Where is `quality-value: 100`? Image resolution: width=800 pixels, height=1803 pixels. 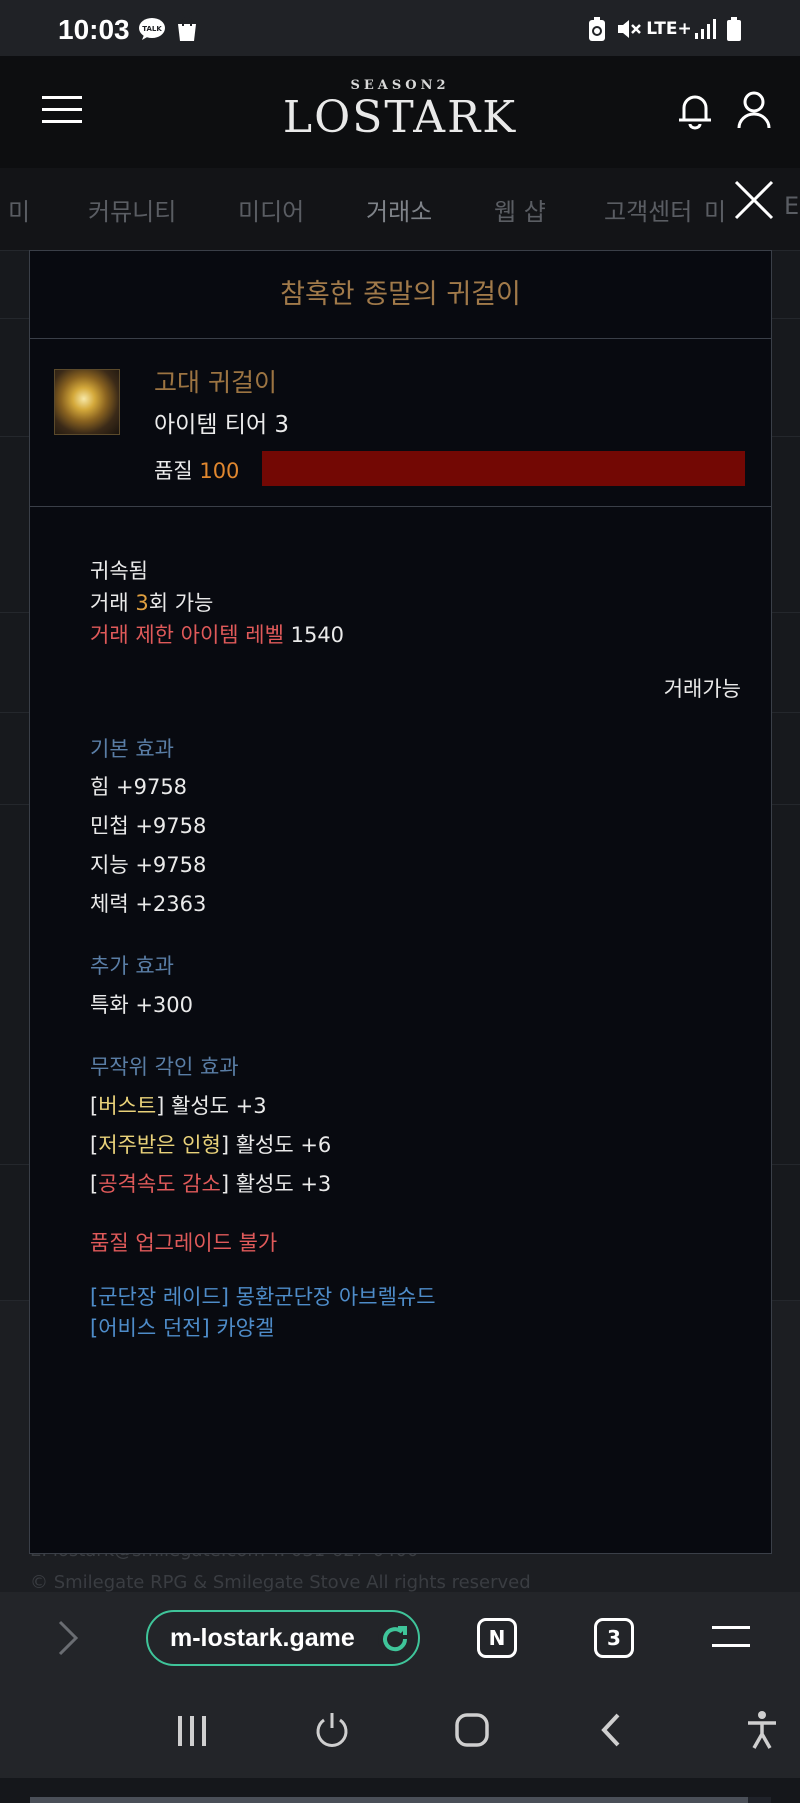
quality-value: 100 is located at coordinates (219, 471).